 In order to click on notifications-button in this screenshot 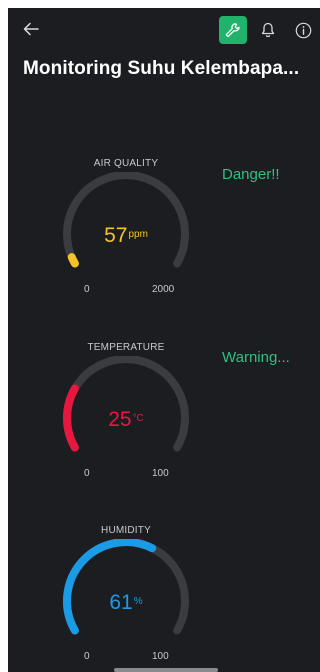, I will do `click(268, 30)`.